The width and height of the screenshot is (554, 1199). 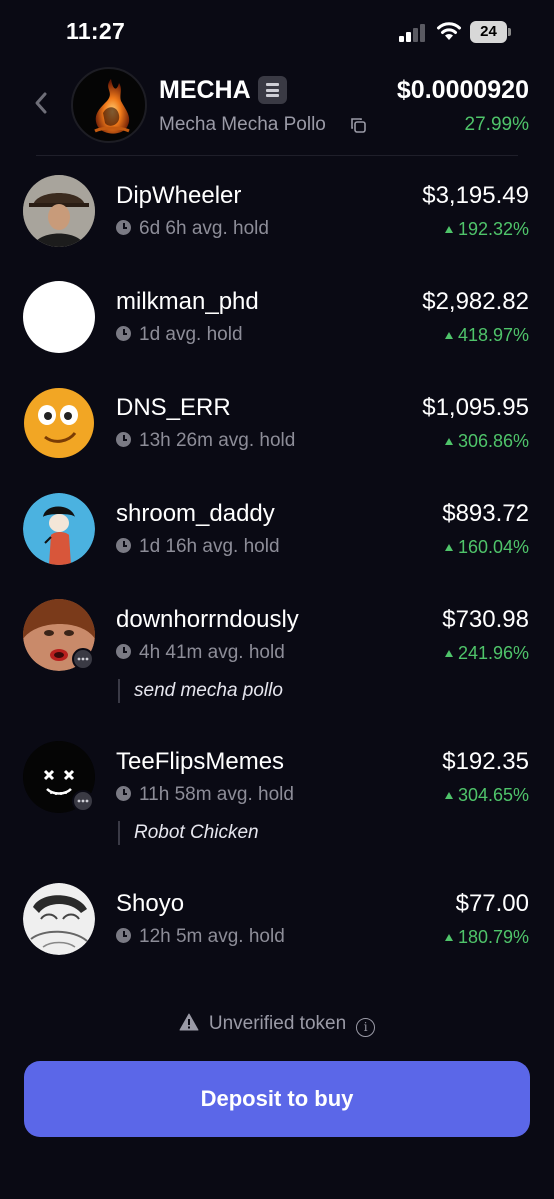 What do you see at coordinates (475, 195) in the screenshot?
I see `holder-value: $3,195.49` at bounding box center [475, 195].